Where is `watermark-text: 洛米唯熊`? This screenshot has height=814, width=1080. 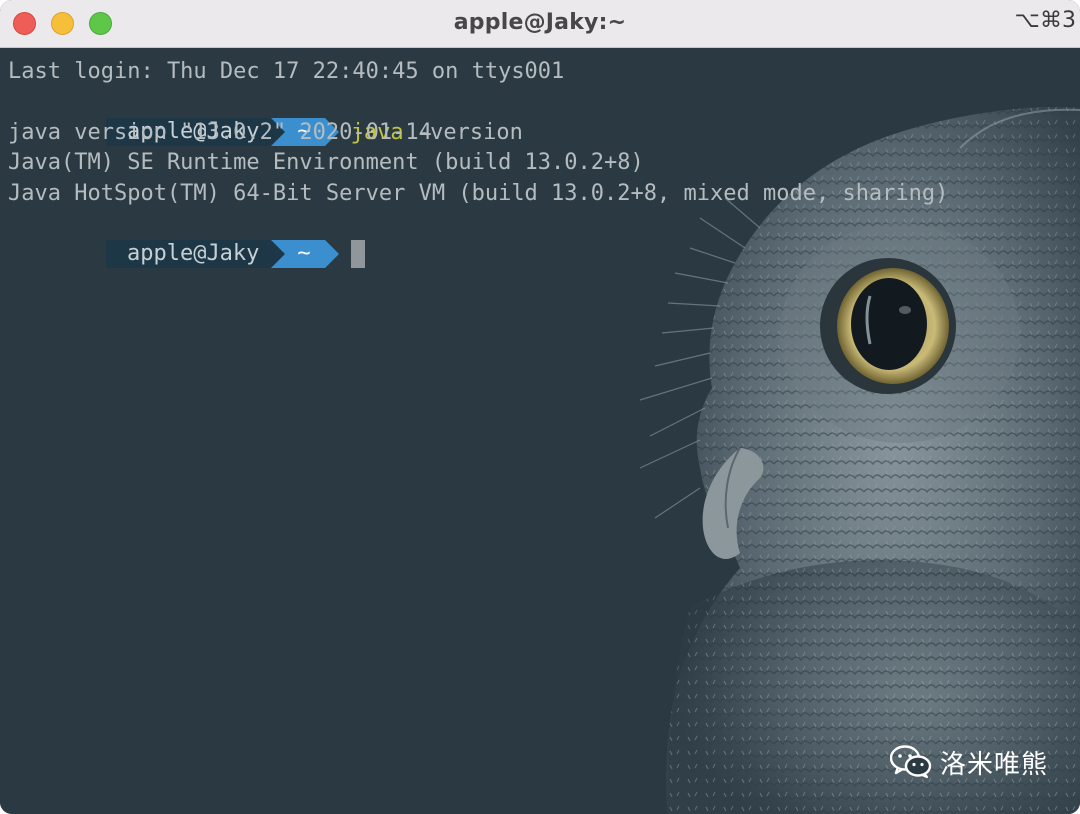
watermark-text: 洛米唯熊 is located at coordinates (994, 764).